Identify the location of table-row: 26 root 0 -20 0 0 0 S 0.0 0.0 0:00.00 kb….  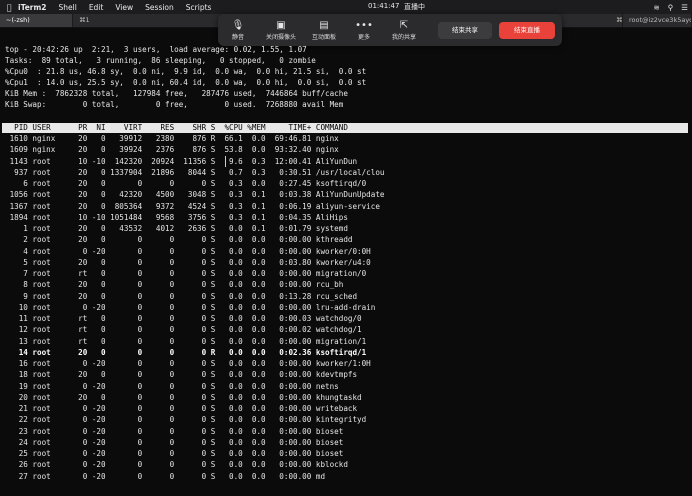
(176, 465).